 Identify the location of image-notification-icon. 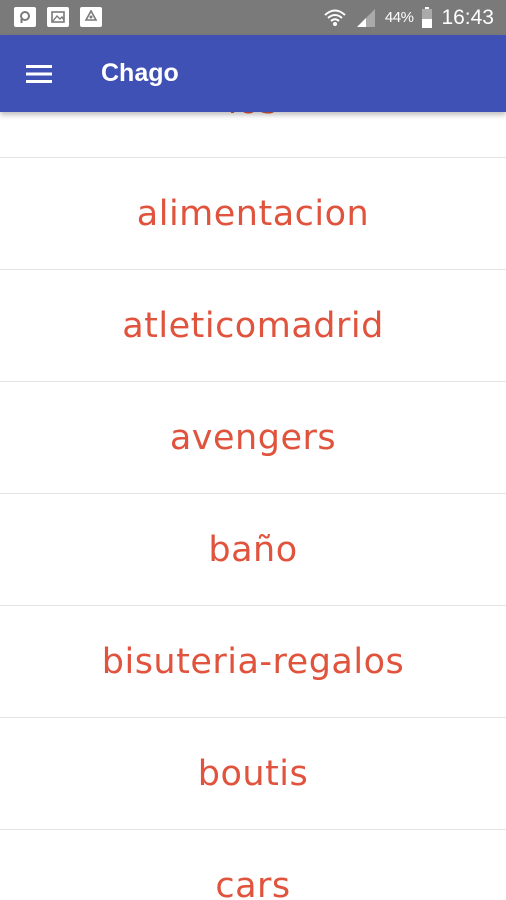
(58, 17).